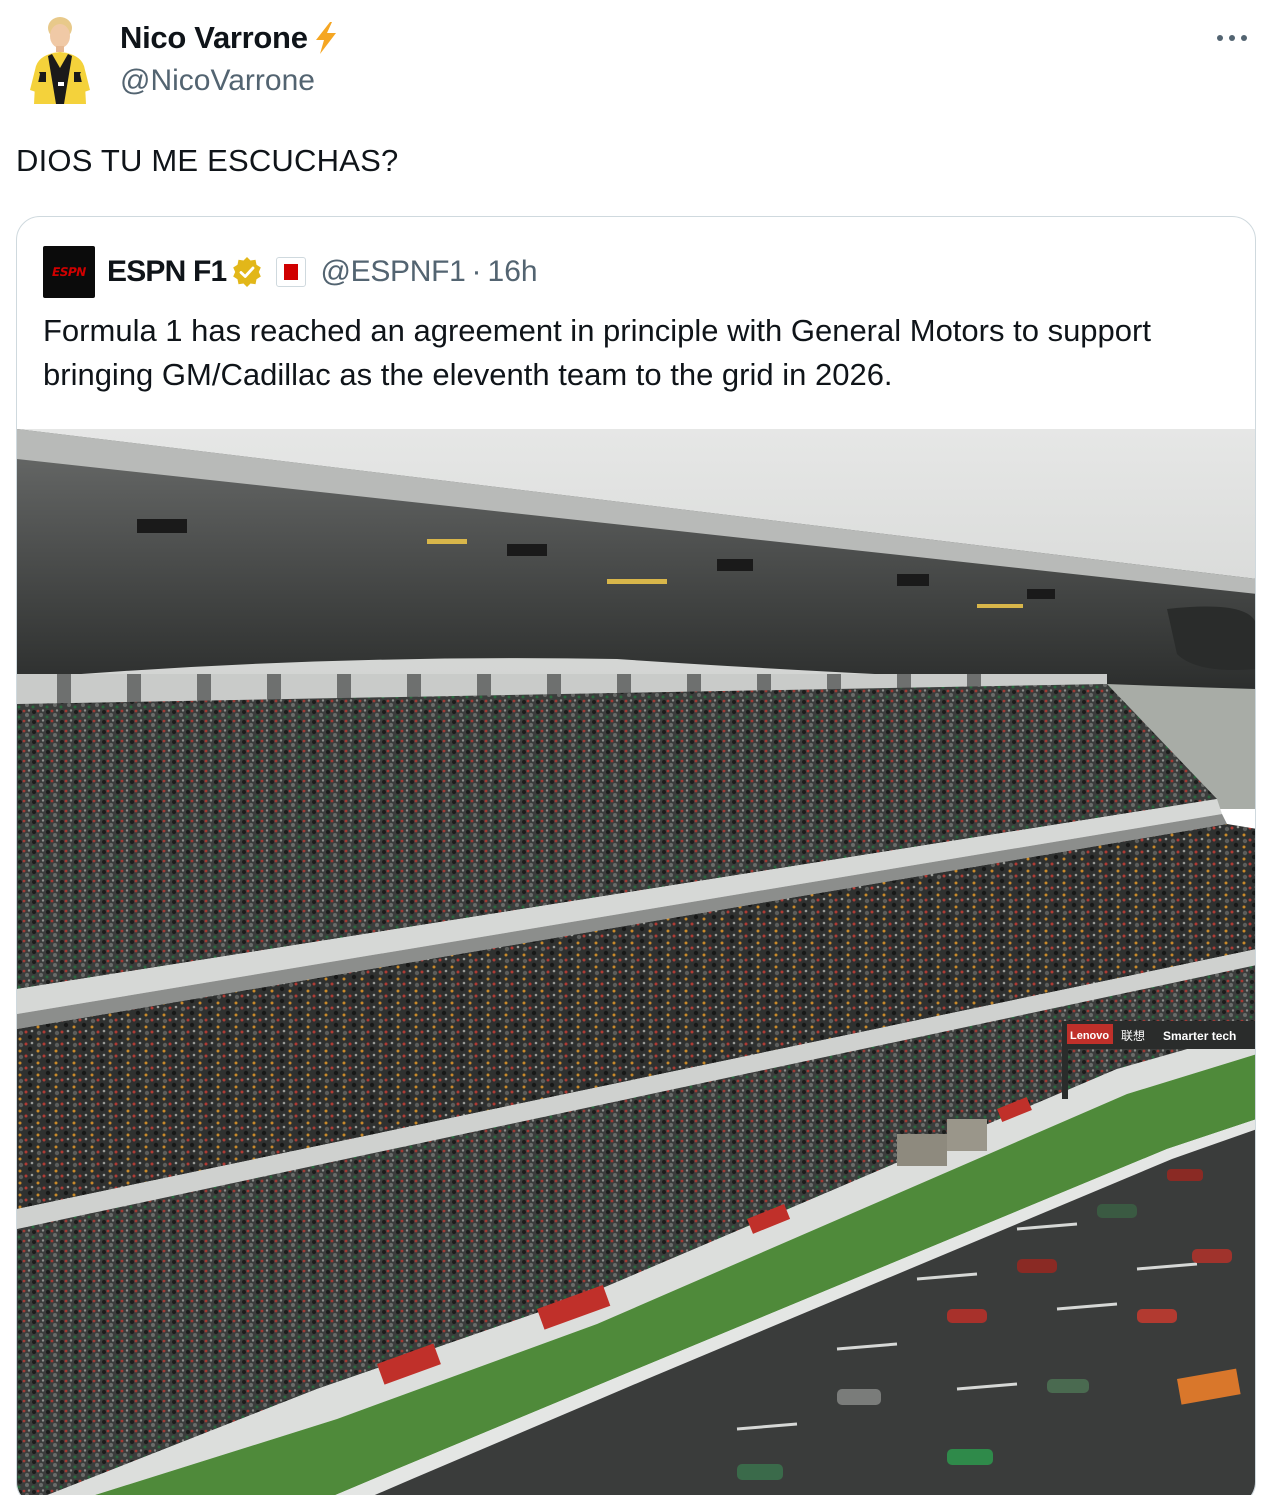  What do you see at coordinates (217, 81) in the screenshot?
I see `author-handle: @NicoVarrone` at bounding box center [217, 81].